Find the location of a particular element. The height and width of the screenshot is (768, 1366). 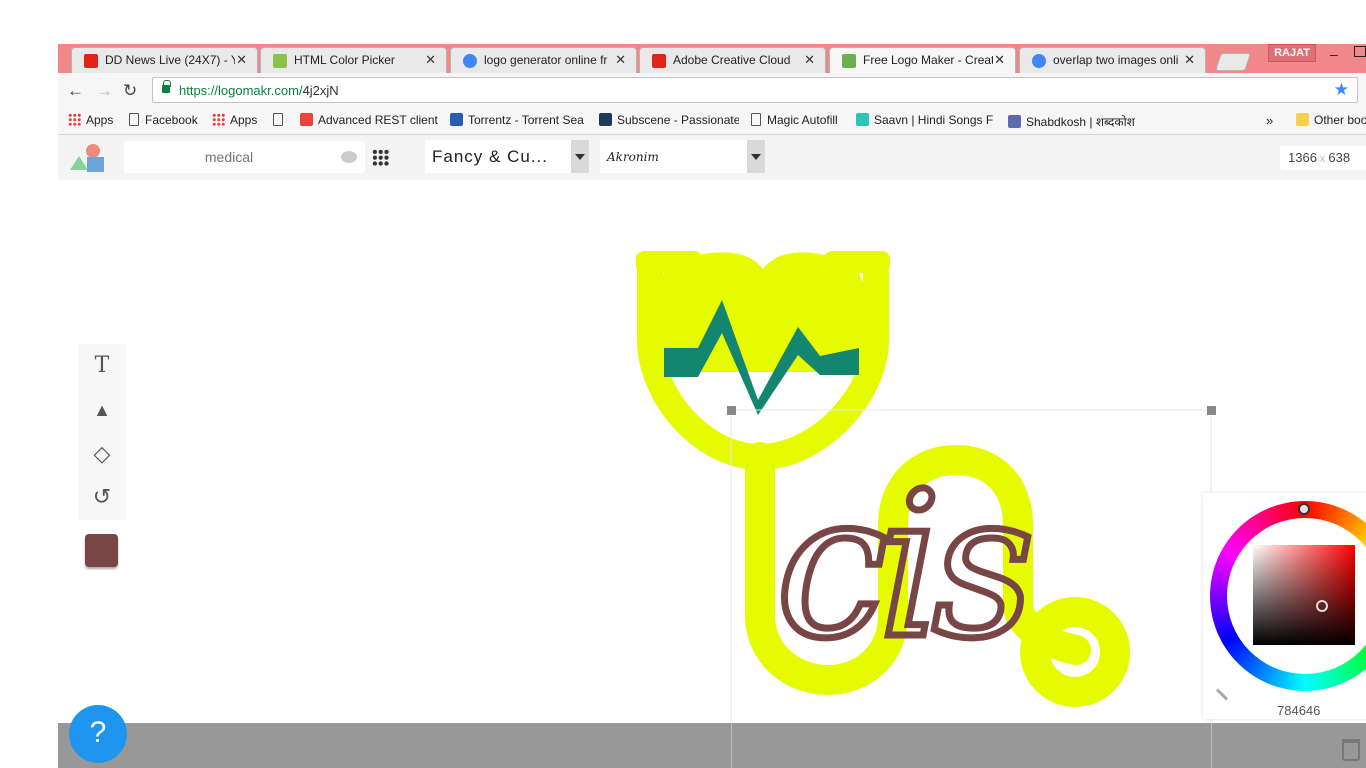

tab-title: DD News Live (24X7) - Y is located at coordinates (170, 60).